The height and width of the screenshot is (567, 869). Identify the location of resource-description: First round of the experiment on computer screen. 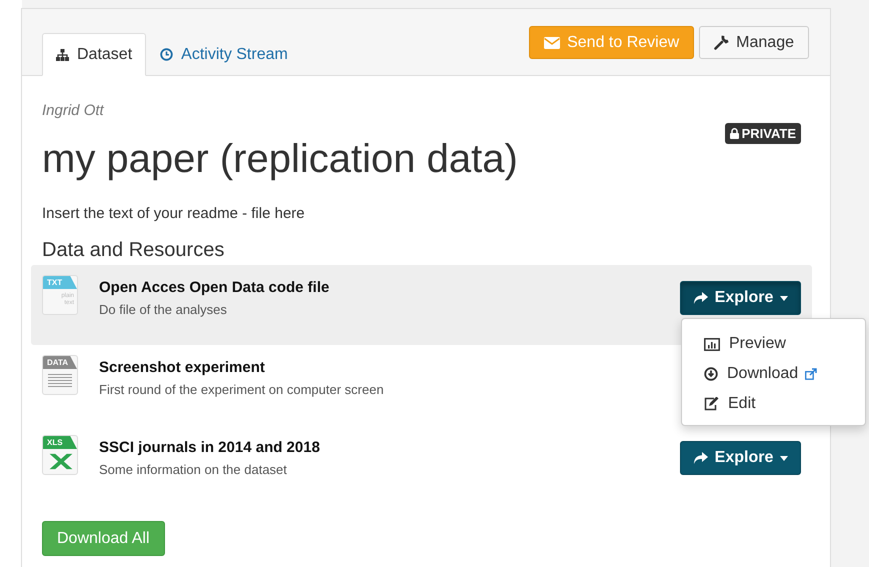
(242, 389).